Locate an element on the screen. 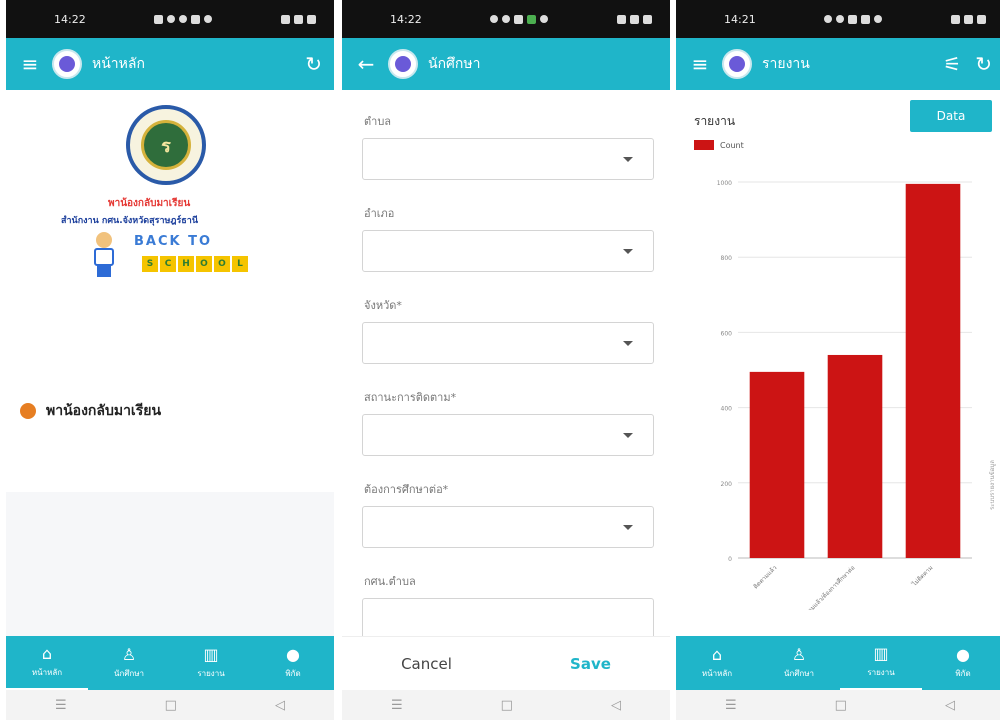  nav-label: หน้าหลัก is located at coordinates (717, 673).